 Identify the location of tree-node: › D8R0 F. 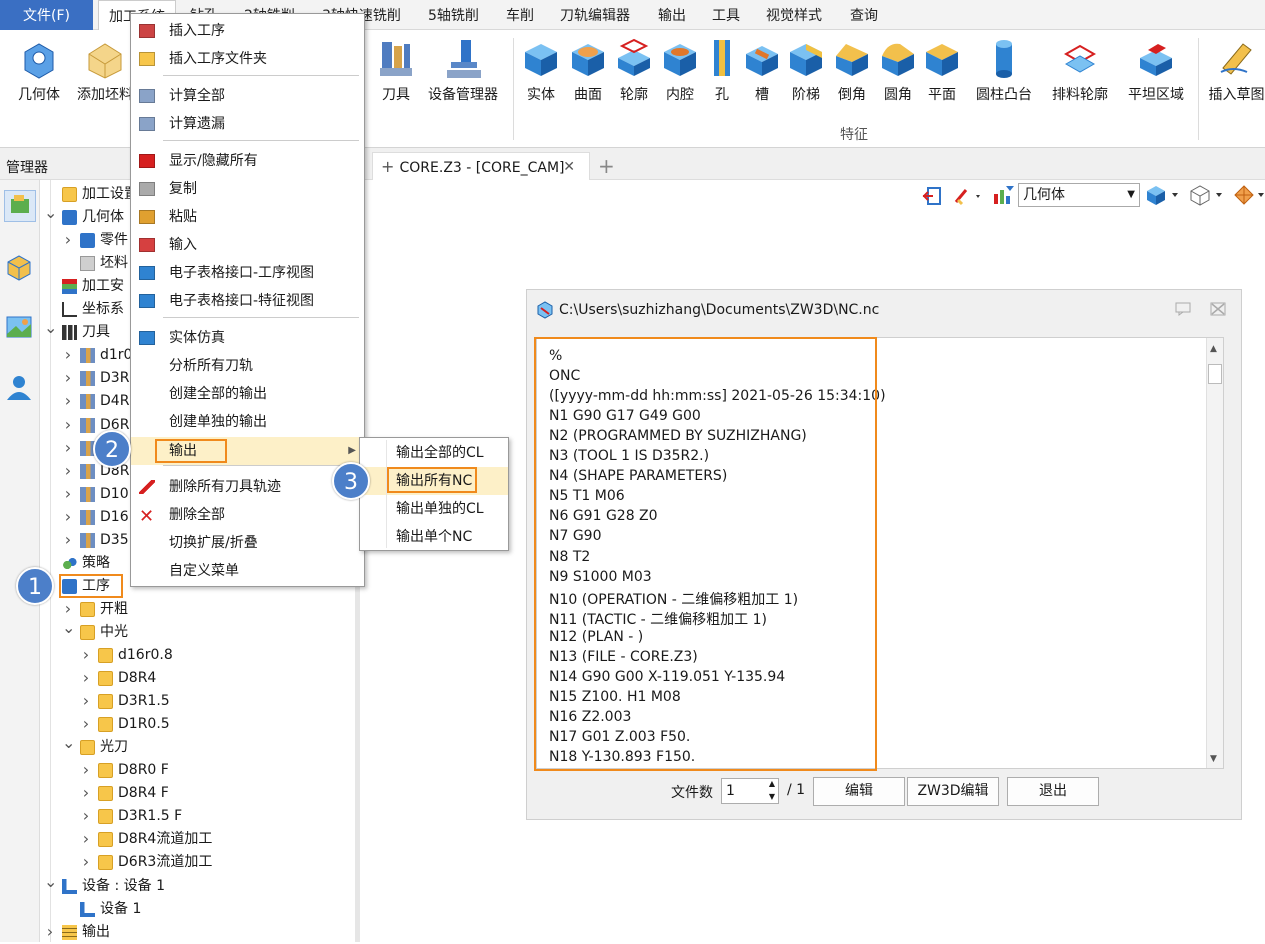
(197, 770).